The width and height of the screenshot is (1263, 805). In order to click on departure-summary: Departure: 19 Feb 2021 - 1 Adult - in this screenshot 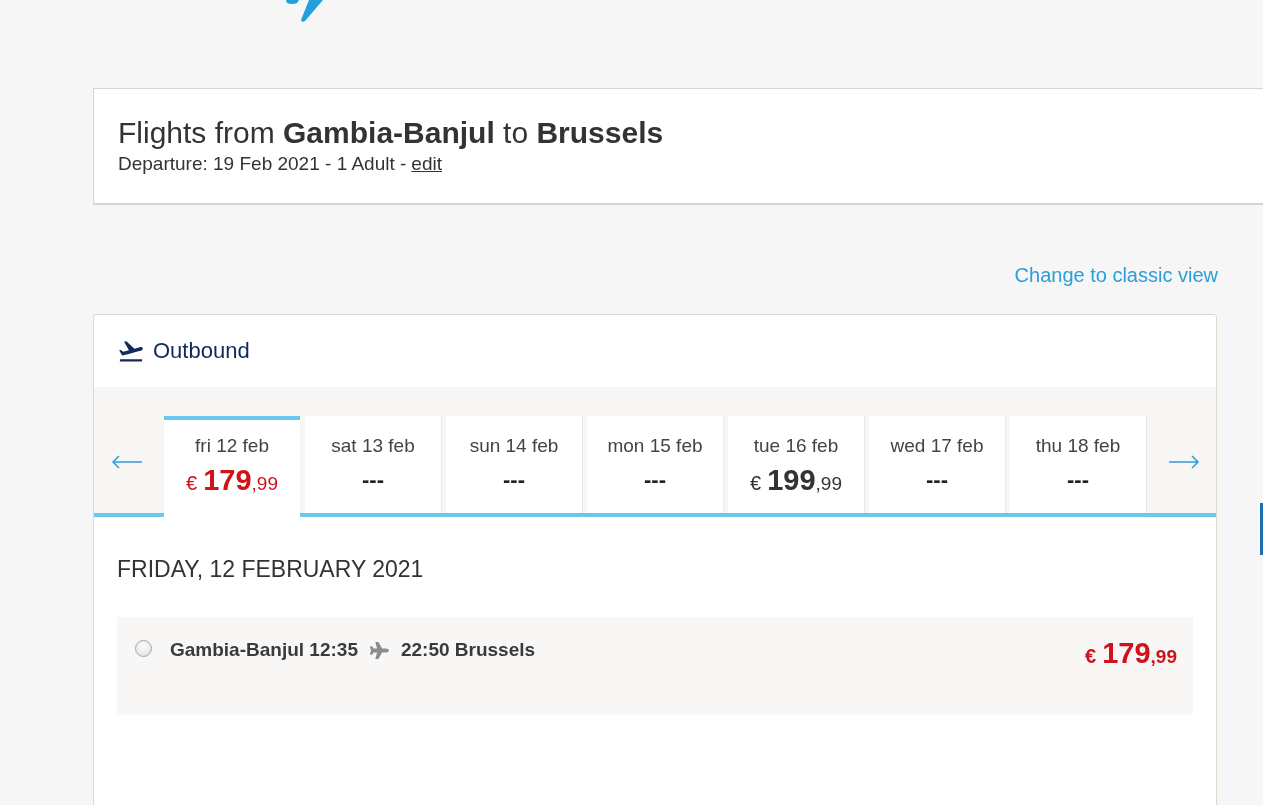, I will do `click(262, 164)`.